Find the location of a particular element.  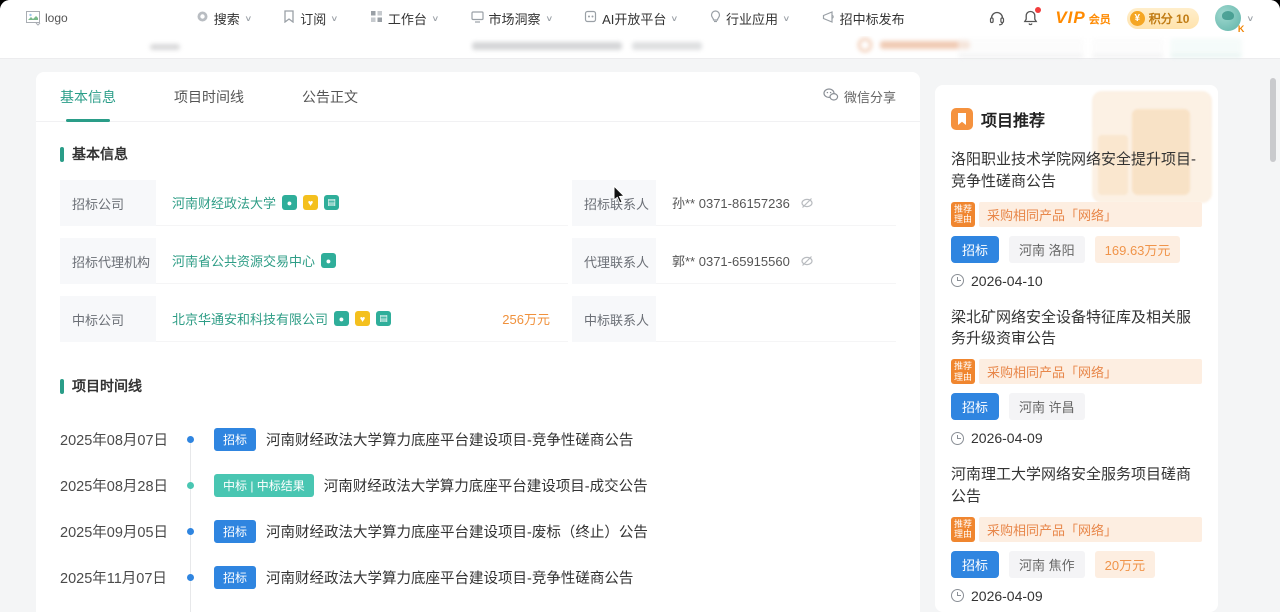

section-title: 基本信息 is located at coordinates (100, 154).